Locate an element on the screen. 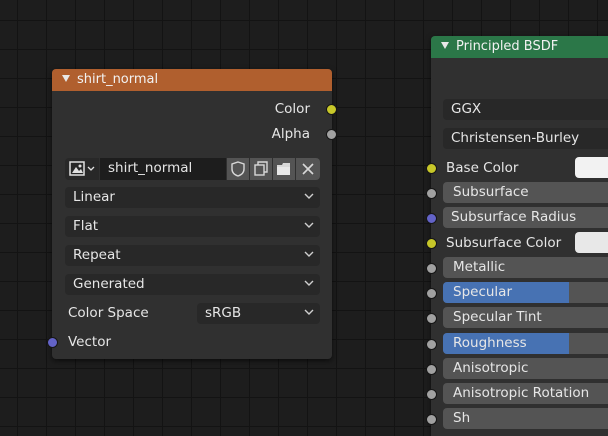  folder-icon is located at coordinates (283, 169).